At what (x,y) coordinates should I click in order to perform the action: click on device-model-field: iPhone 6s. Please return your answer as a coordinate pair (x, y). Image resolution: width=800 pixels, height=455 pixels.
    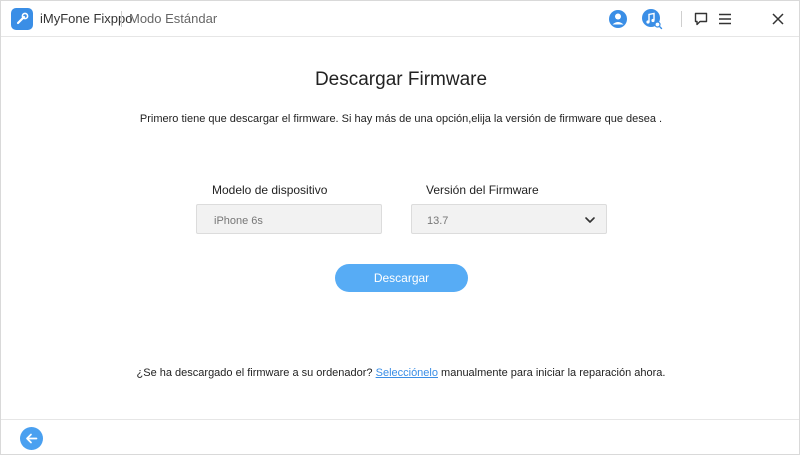
    Looking at the image, I should click on (289, 219).